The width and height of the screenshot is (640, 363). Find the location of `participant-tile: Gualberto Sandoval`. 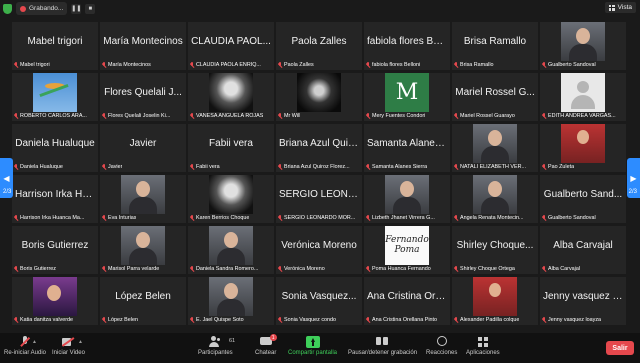

participant-tile: Gualberto Sandoval is located at coordinates (583, 46).